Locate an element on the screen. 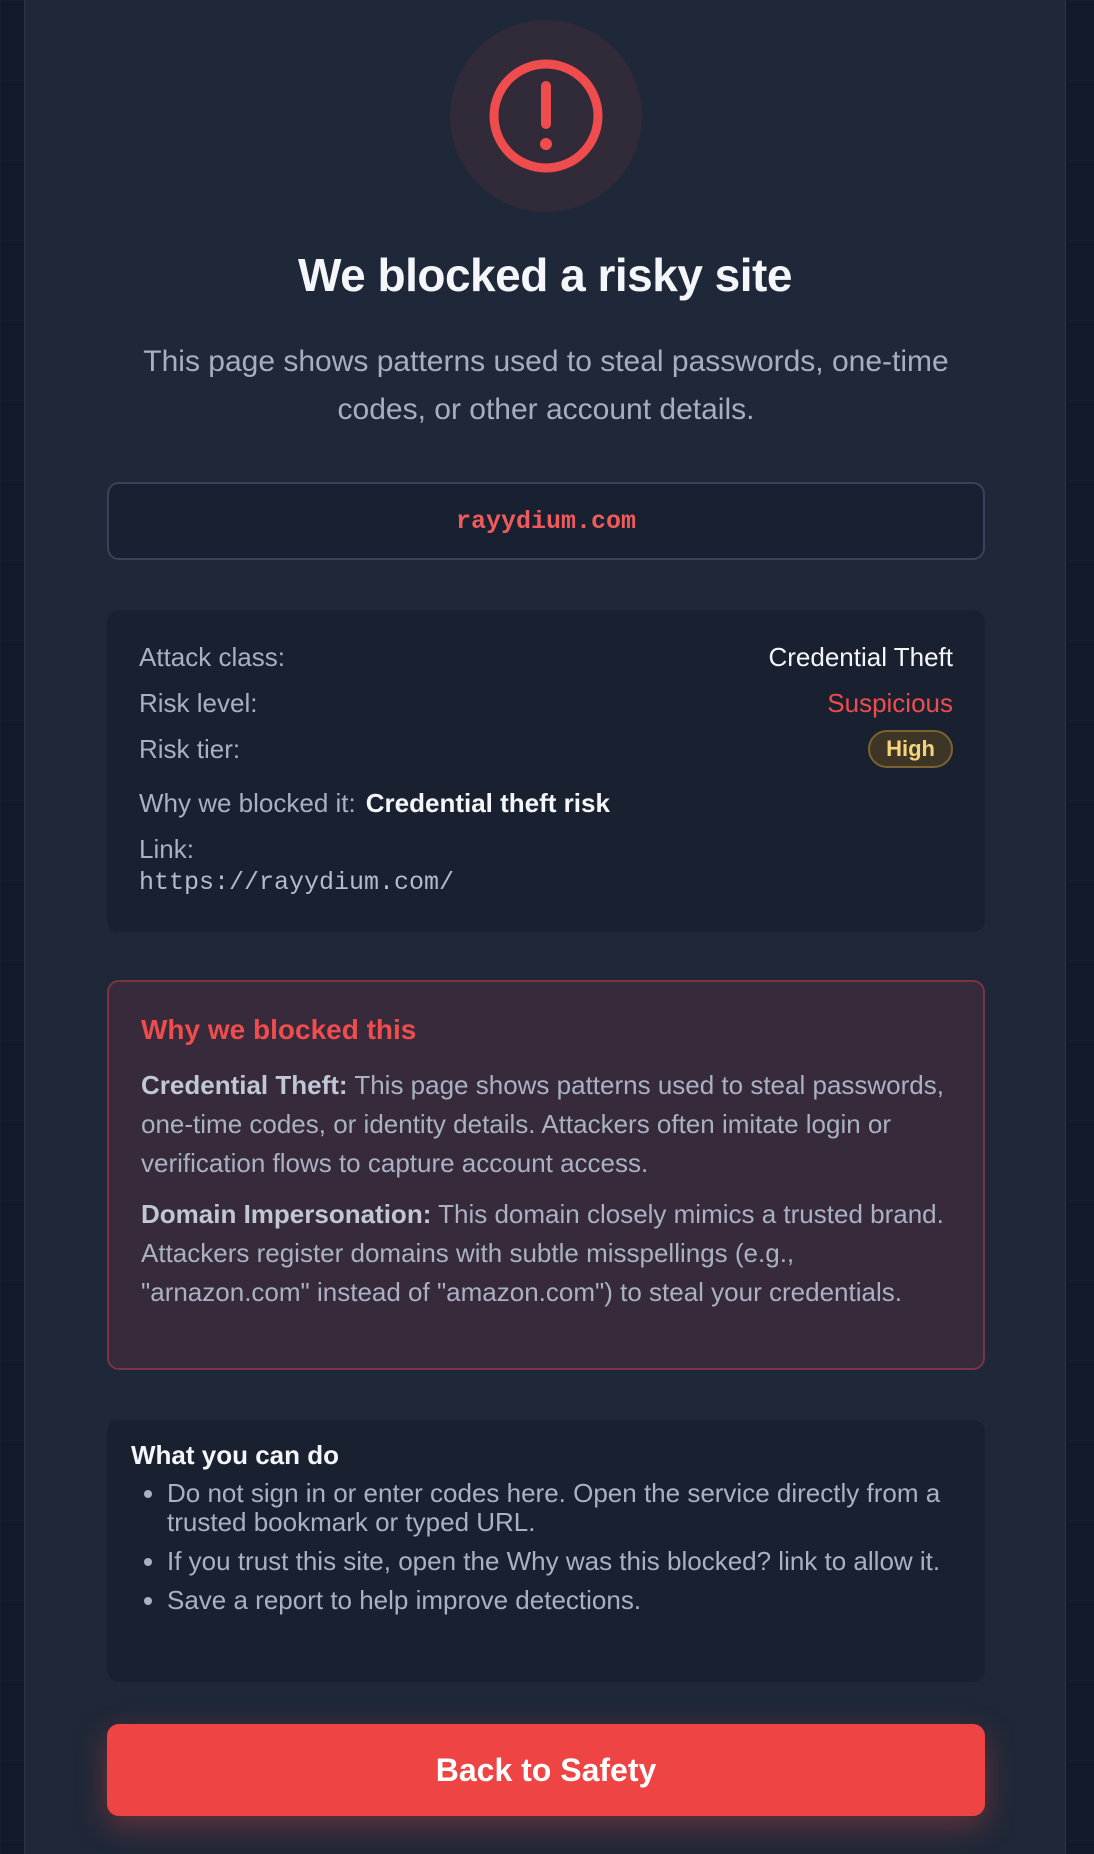 The image size is (1094, 1854). risk-level-row: Risk level: Suspicious is located at coordinates (546, 703).